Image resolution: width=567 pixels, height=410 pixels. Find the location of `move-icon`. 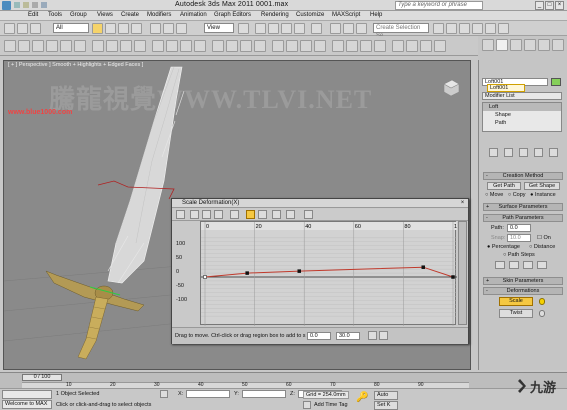

move-icon is located at coordinates (155, 28).